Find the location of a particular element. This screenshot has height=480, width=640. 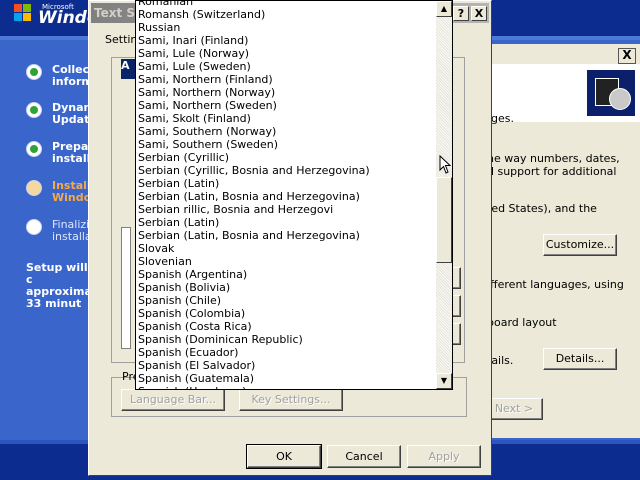

windows-flag-icon is located at coordinates (23, 13).